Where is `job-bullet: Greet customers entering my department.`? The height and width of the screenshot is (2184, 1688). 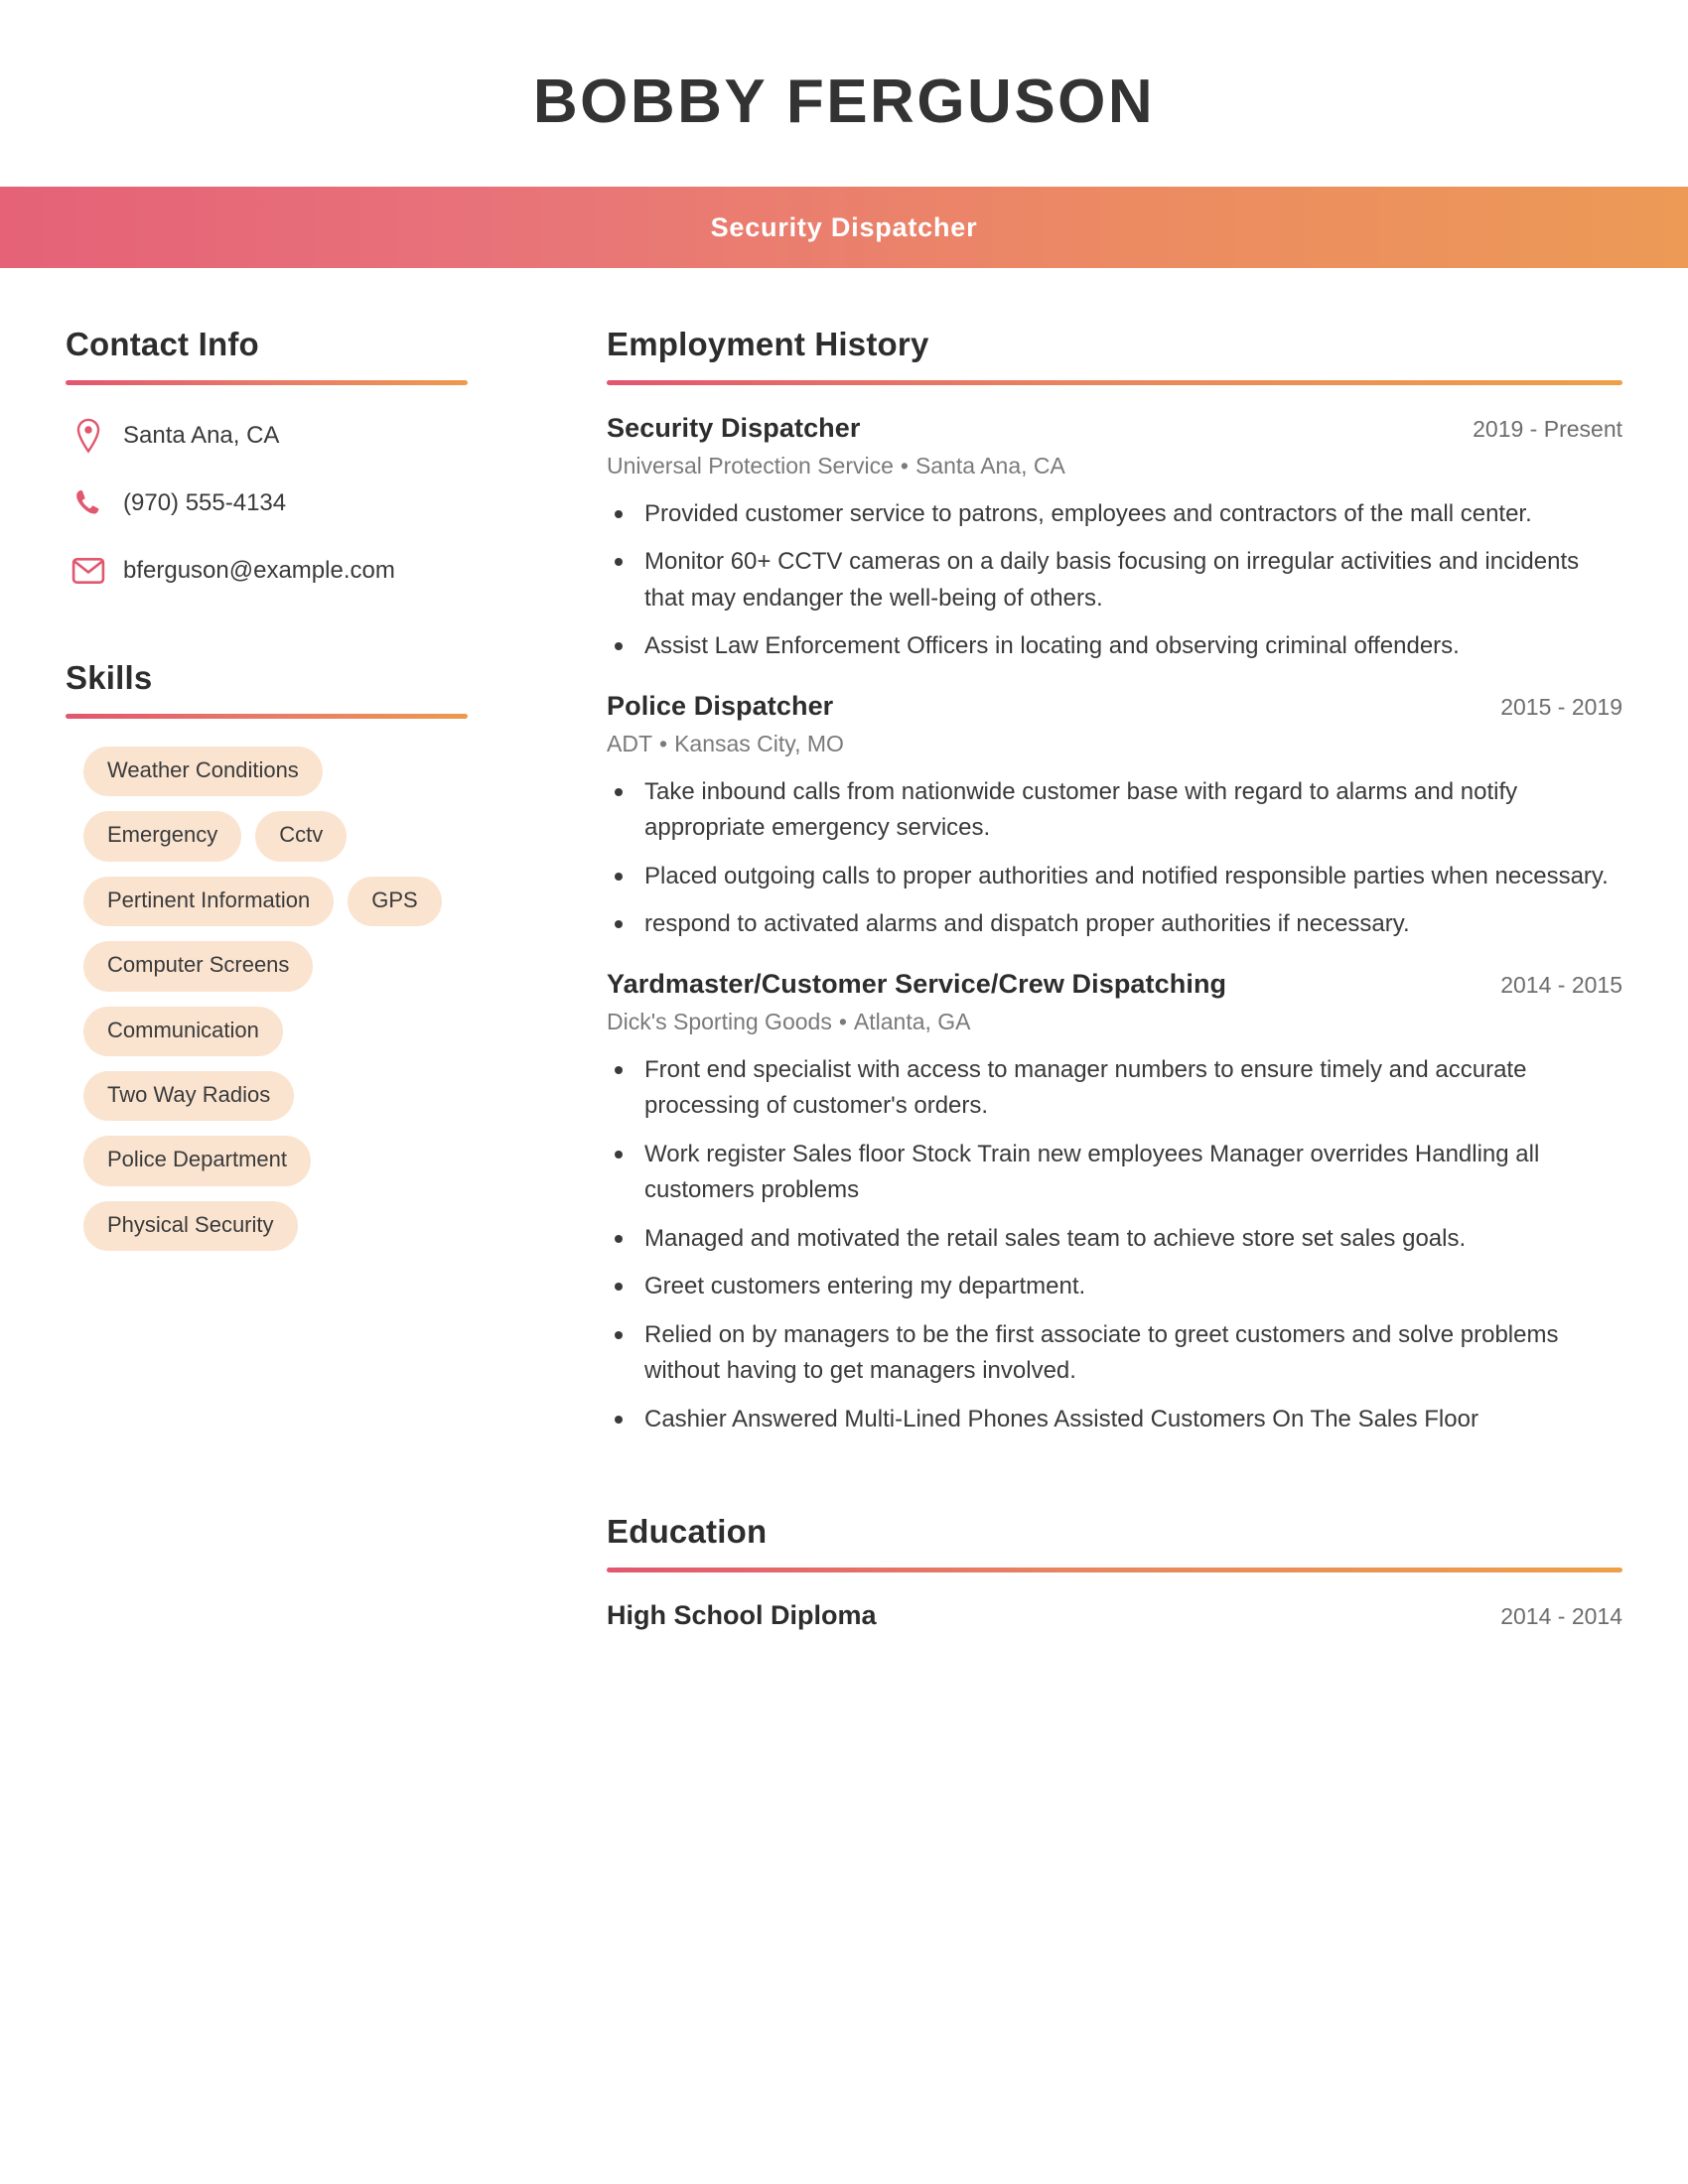
job-bullet: Greet customers entering my department. is located at coordinates (1114, 1286).